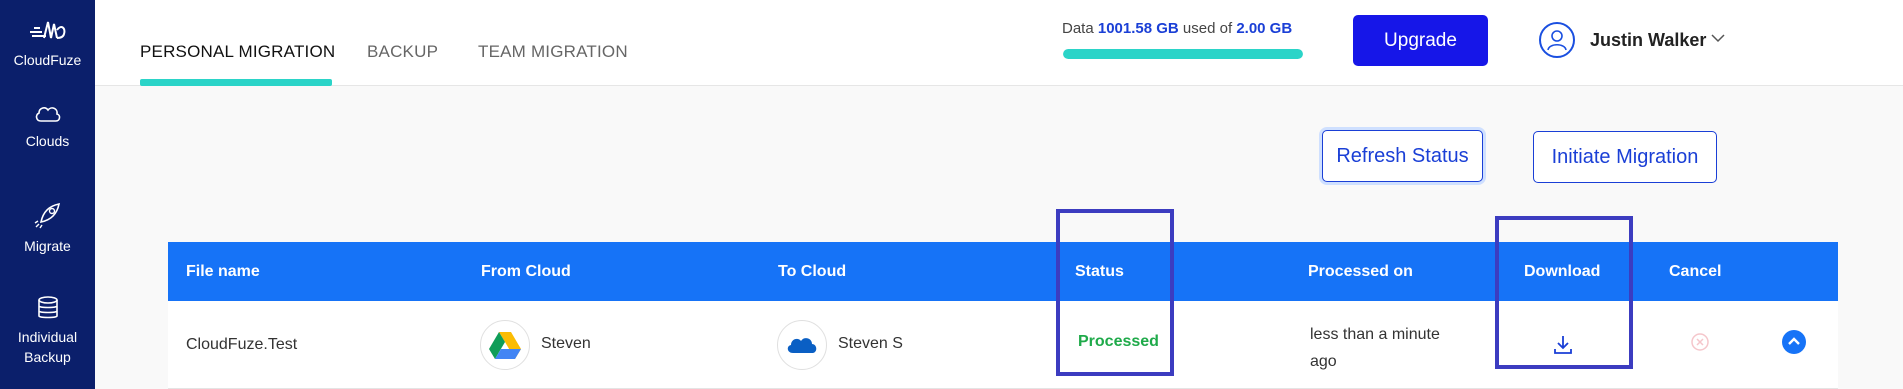  I want to click on database-icon, so click(47, 307).